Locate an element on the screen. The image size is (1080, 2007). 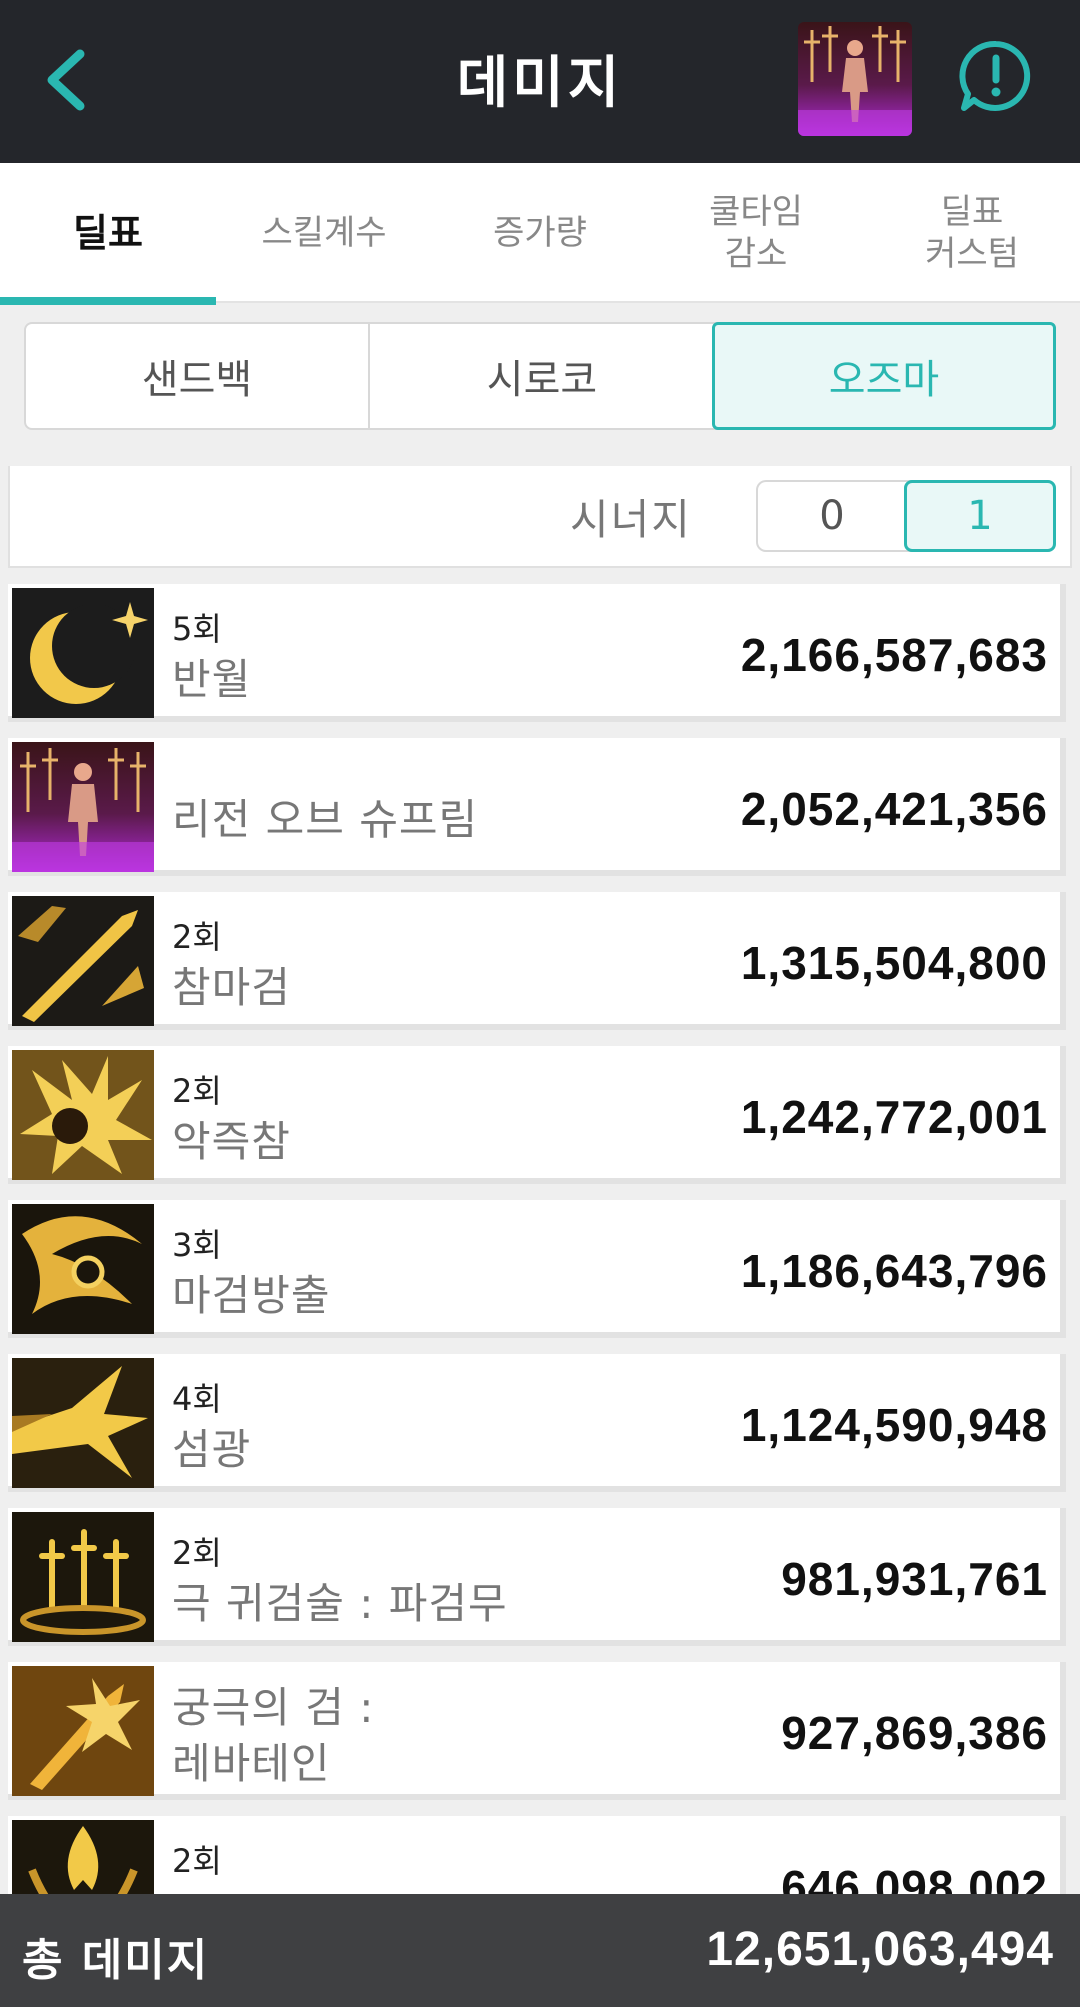
character-avatar-icon is located at coordinates (855, 79).